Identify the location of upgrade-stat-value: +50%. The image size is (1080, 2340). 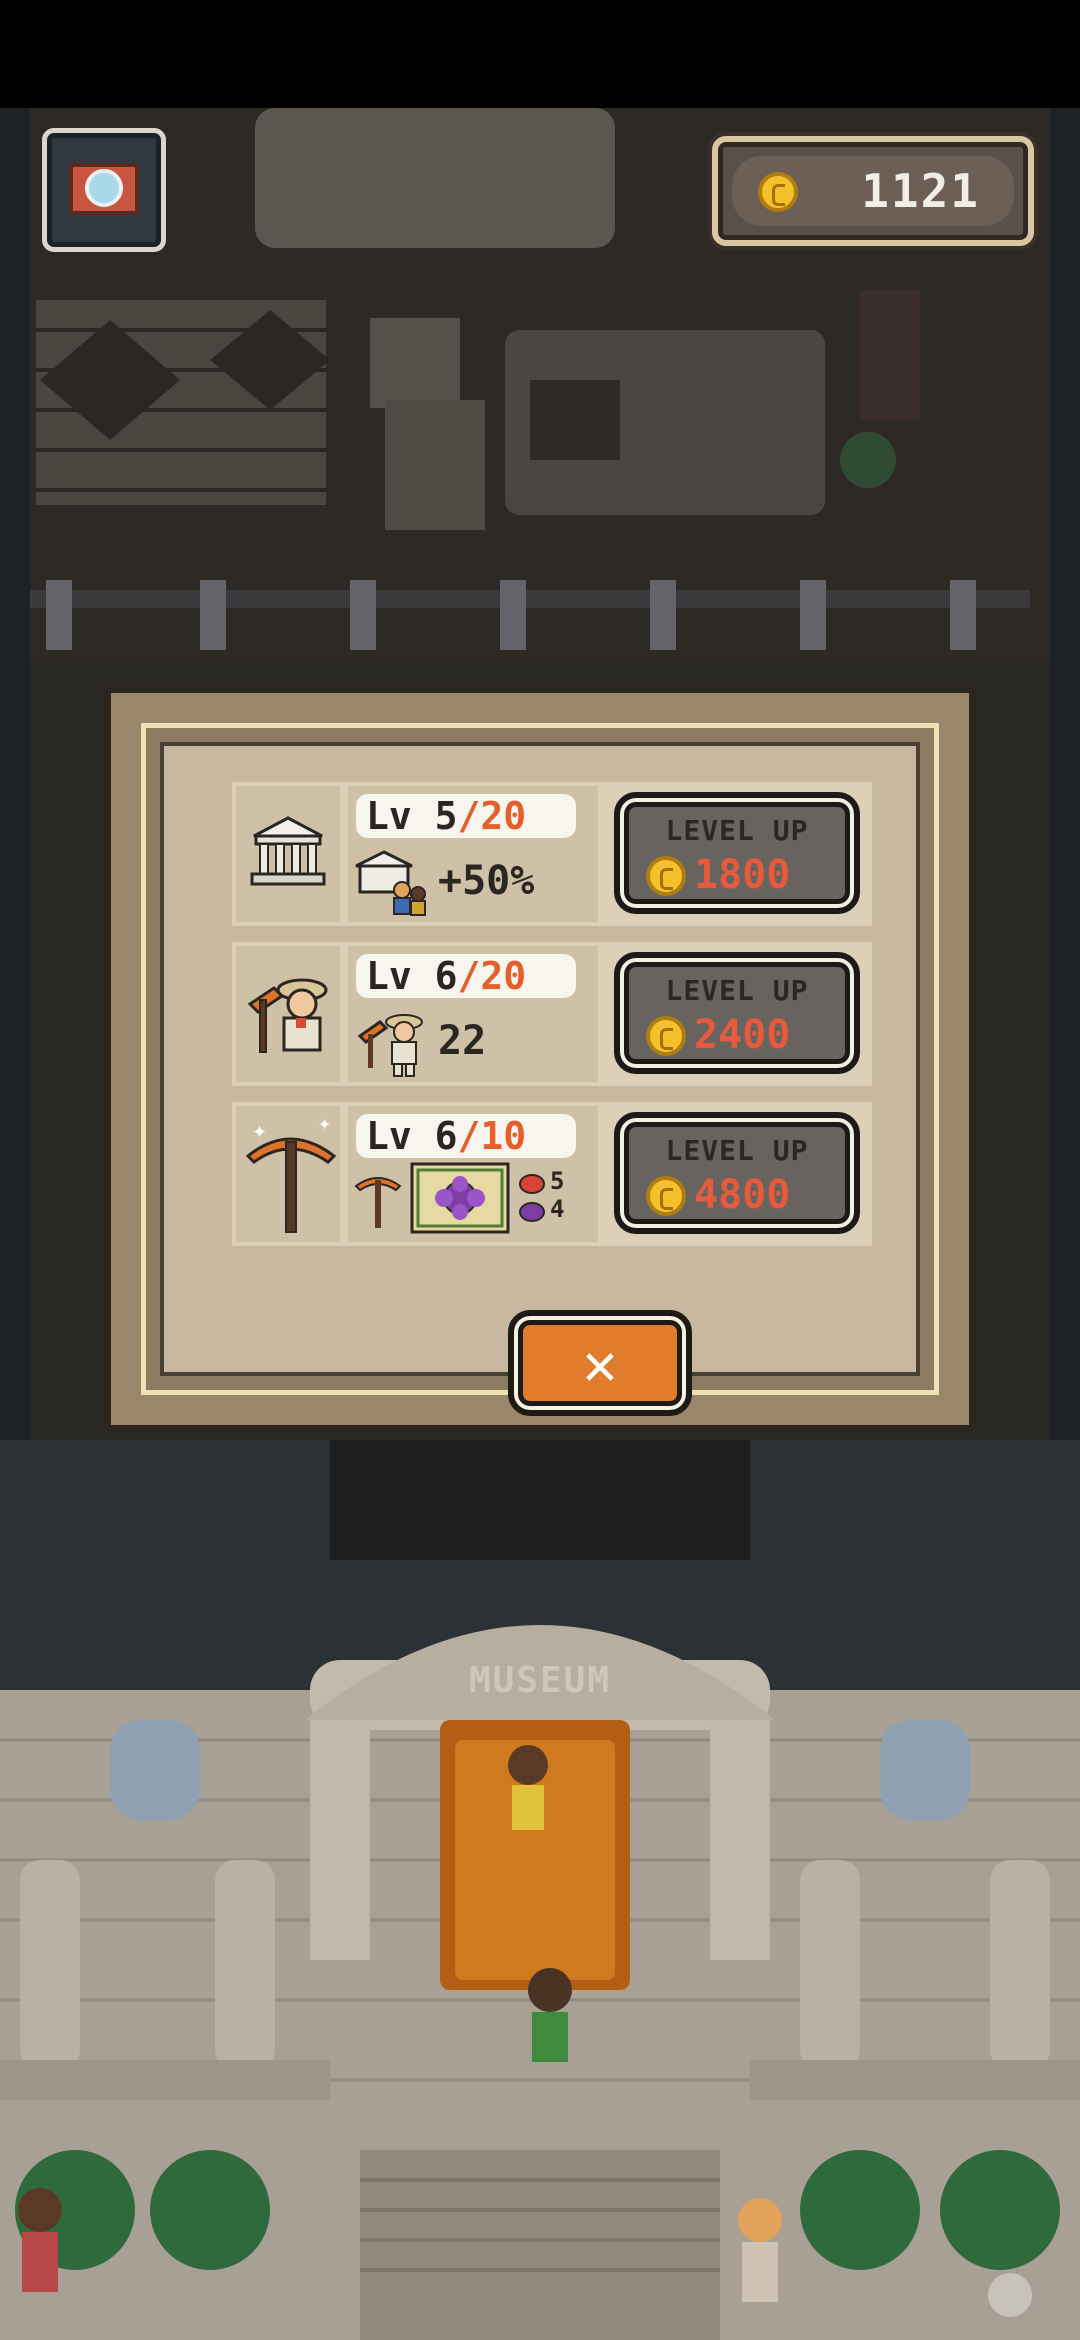
(486, 881).